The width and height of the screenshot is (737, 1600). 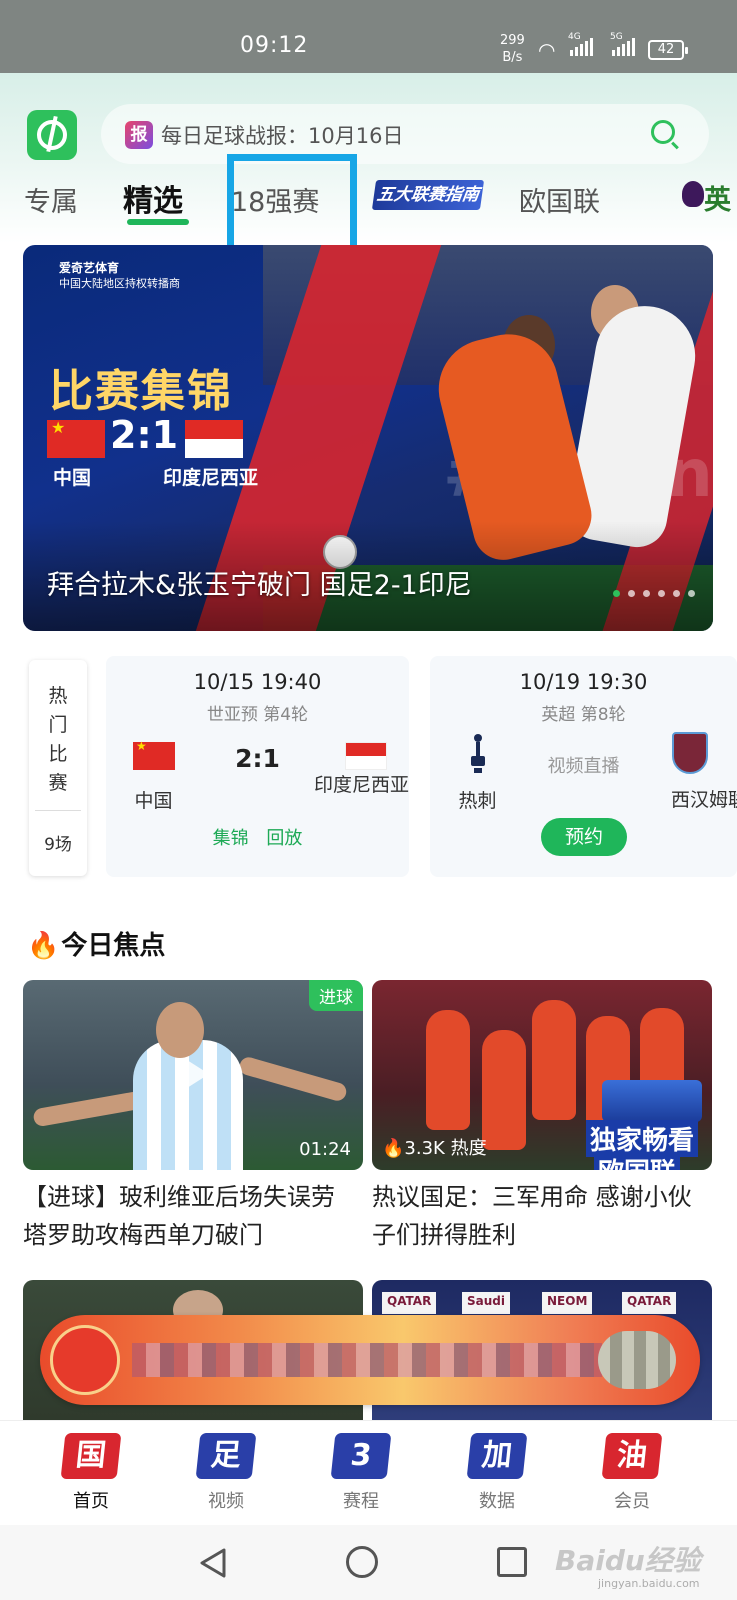 What do you see at coordinates (637, 1161) in the screenshot?
I see `promo-line-2: 欧国联` at bounding box center [637, 1161].